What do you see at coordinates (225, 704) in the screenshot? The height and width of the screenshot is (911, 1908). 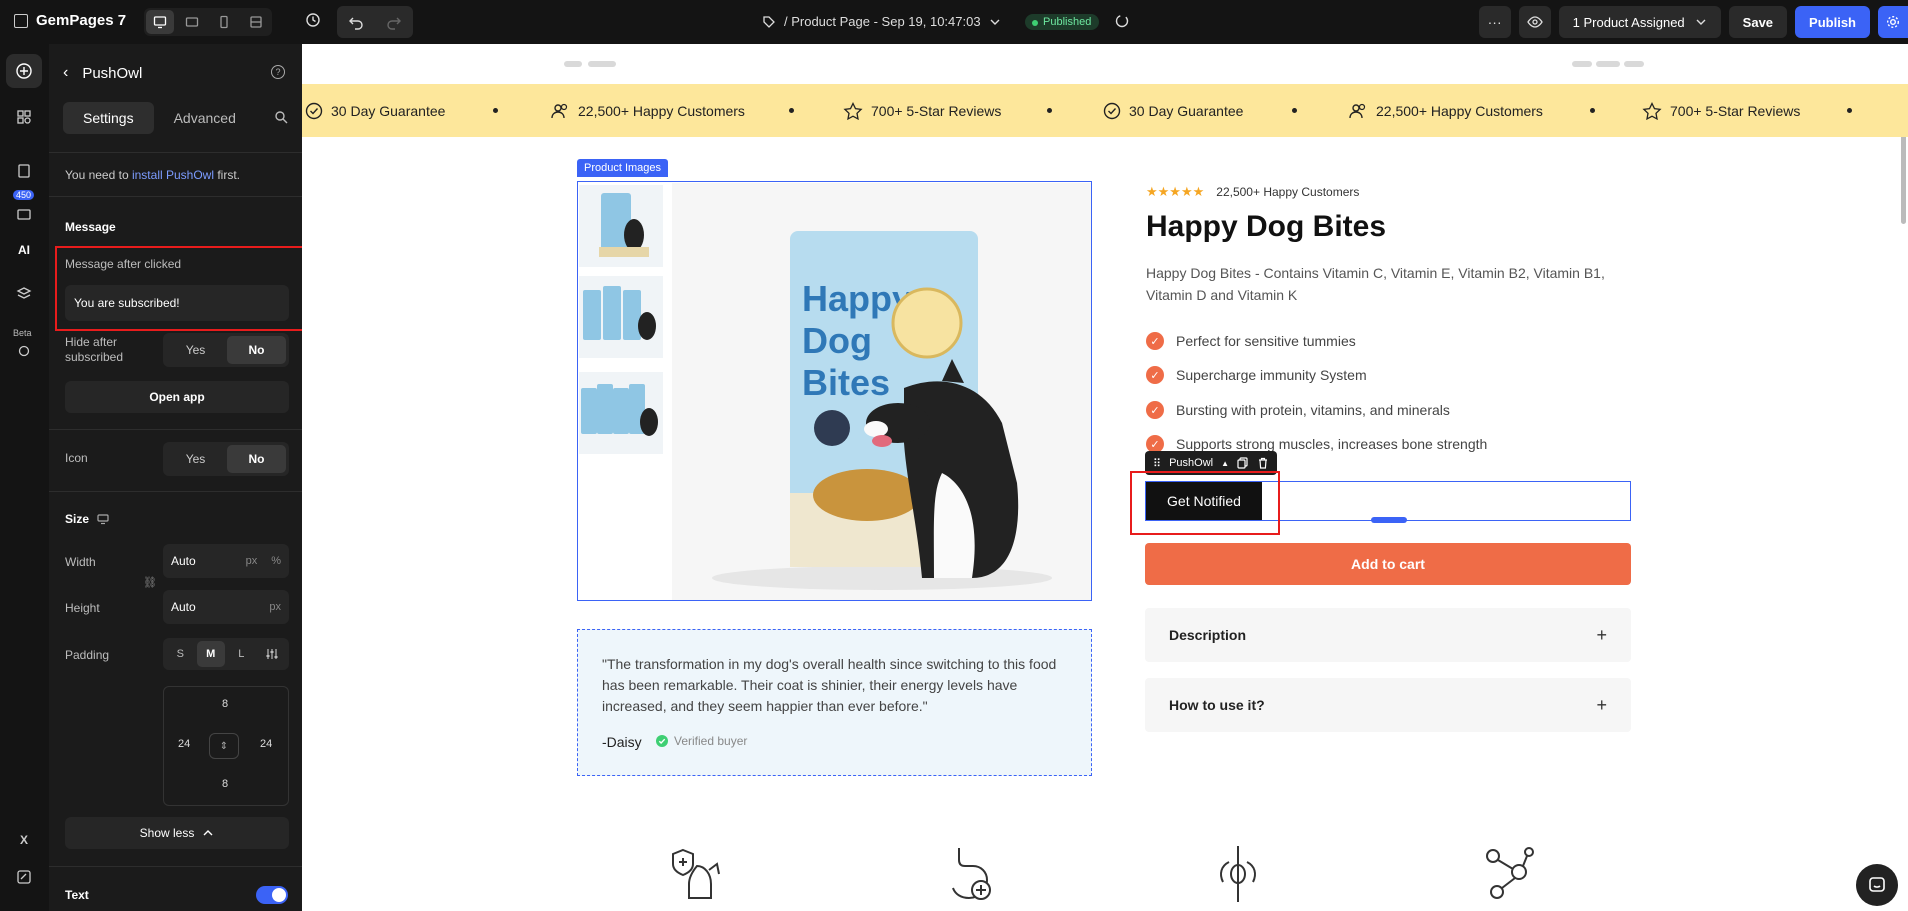 I see `padding-top-value: 8` at bounding box center [225, 704].